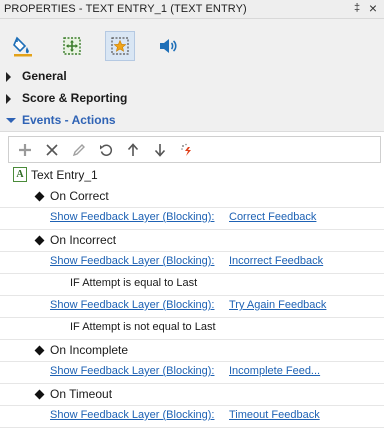 The width and height of the screenshot is (384, 431). What do you see at coordinates (277, 305) in the screenshot?
I see `target-link: Try Again Feedback` at bounding box center [277, 305].